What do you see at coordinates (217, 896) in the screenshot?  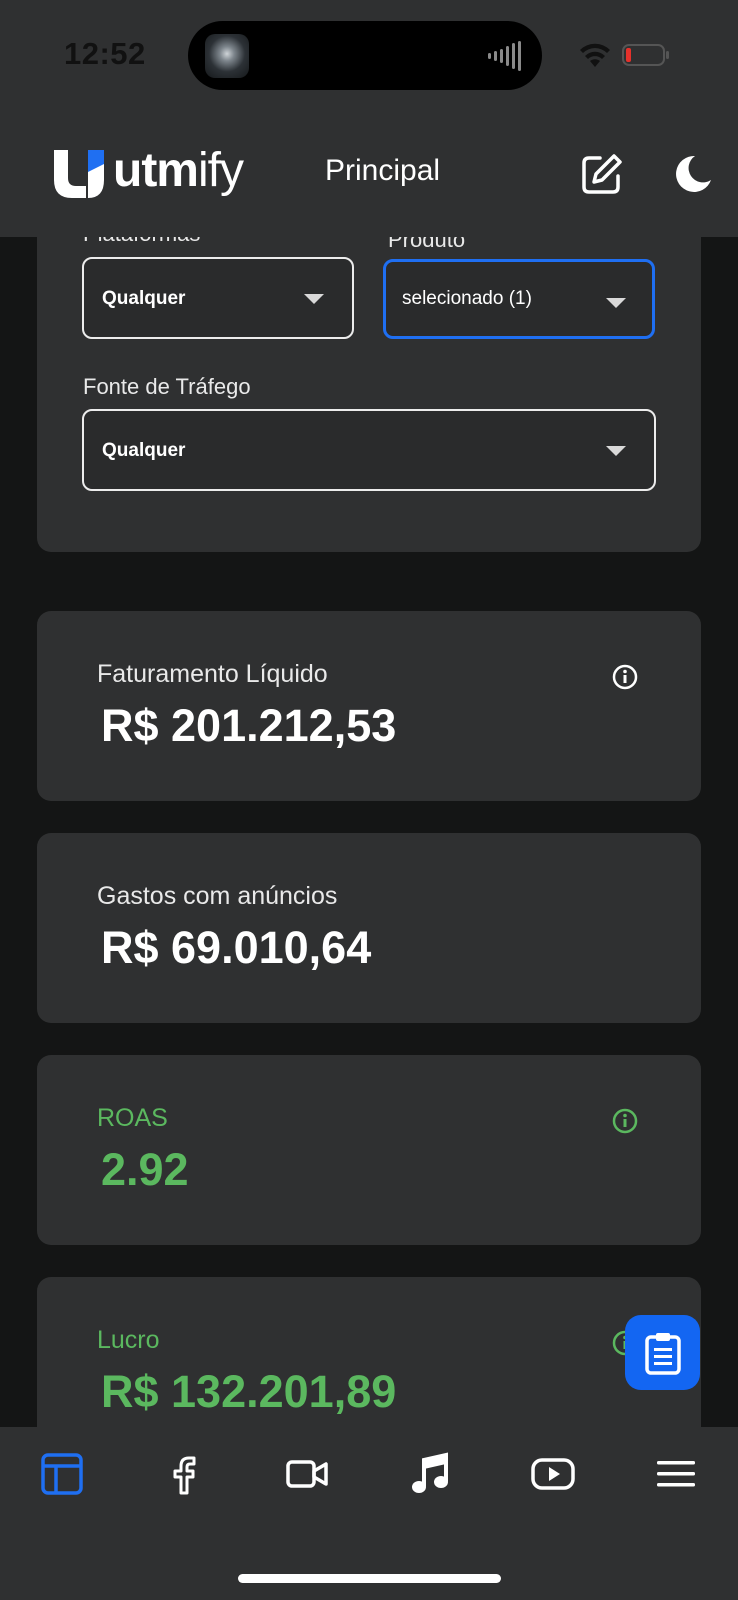 I see `metric-label: Gastos com anúncios` at bounding box center [217, 896].